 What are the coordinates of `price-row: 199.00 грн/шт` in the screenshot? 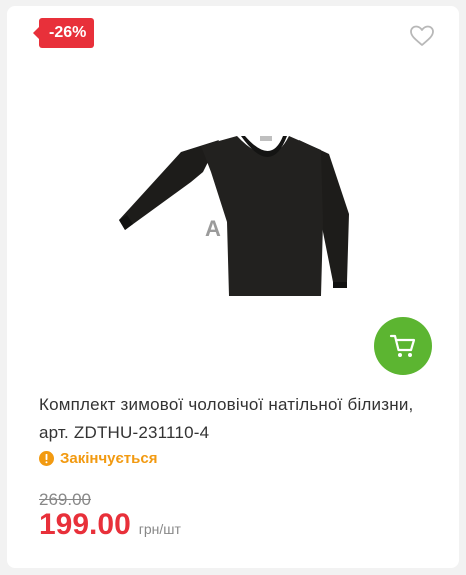 It's located at (110, 525).